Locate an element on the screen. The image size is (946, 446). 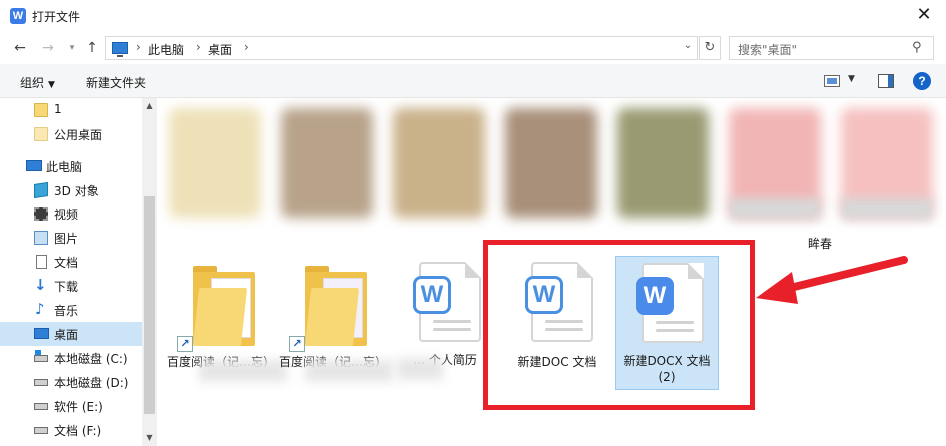
address-bar: › 此电脑 › 桌面 › is located at coordinates (401, 48).